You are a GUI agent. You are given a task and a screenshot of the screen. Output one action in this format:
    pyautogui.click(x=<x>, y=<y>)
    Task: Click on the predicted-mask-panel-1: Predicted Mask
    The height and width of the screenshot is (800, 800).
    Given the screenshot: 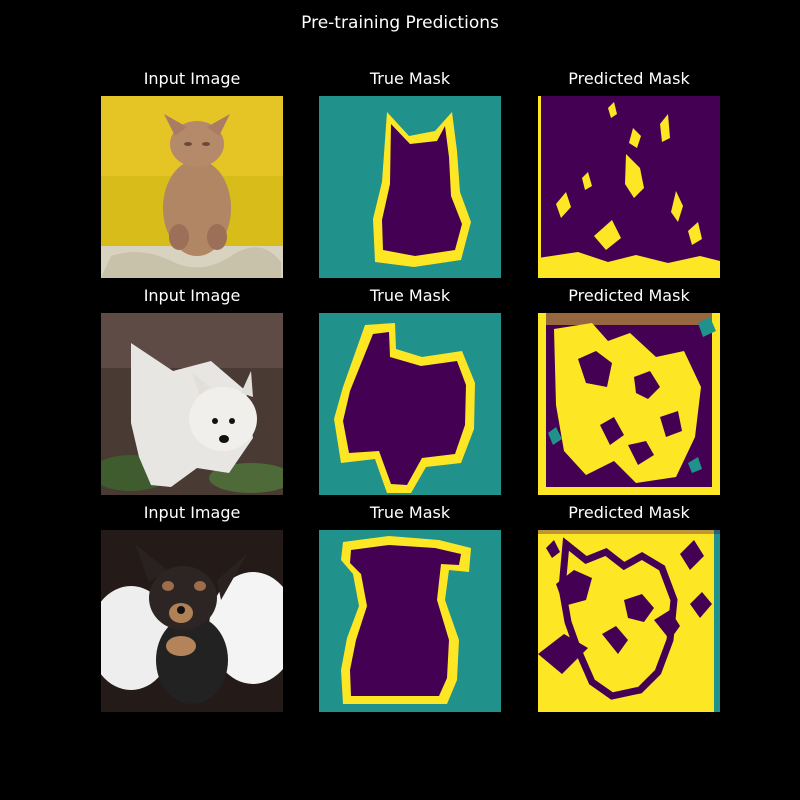 What is the action you would take?
    pyautogui.click(x=629, y=173)
    